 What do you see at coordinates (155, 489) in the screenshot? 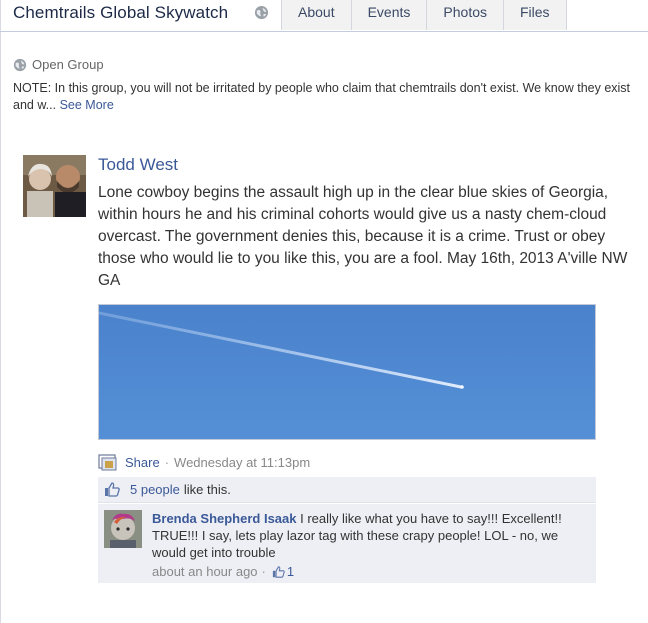
I see `likers-link: 5 people` at bounding box center [155, 489].